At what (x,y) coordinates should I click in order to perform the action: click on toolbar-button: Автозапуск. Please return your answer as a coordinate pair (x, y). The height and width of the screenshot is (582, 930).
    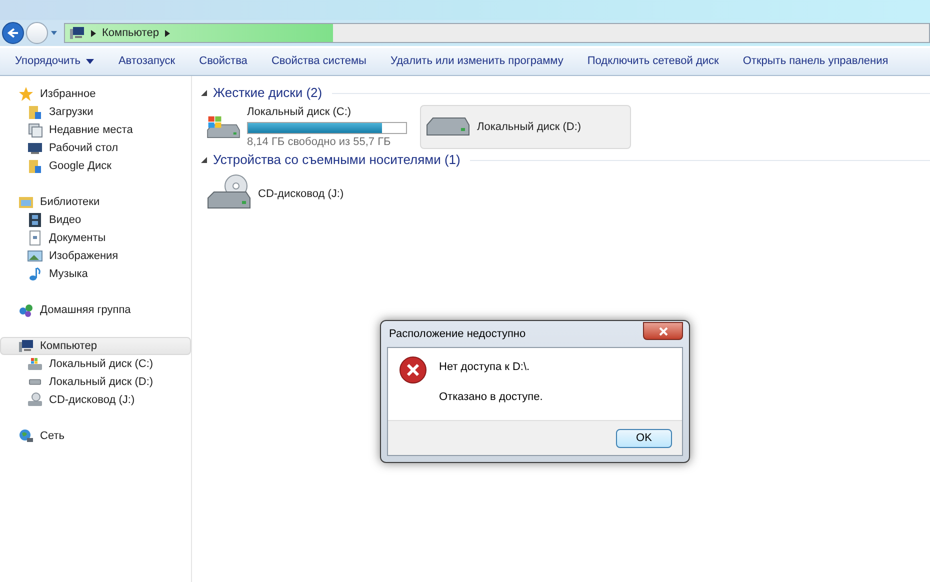
    Looking at the image, I should click on (147, 61).